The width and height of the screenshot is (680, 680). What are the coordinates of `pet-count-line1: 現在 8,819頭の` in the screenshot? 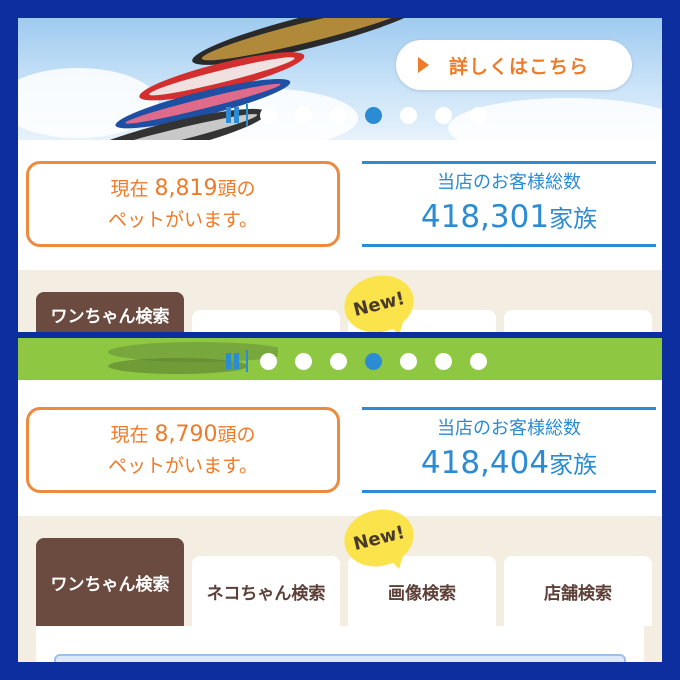 It's located at (182, 189).